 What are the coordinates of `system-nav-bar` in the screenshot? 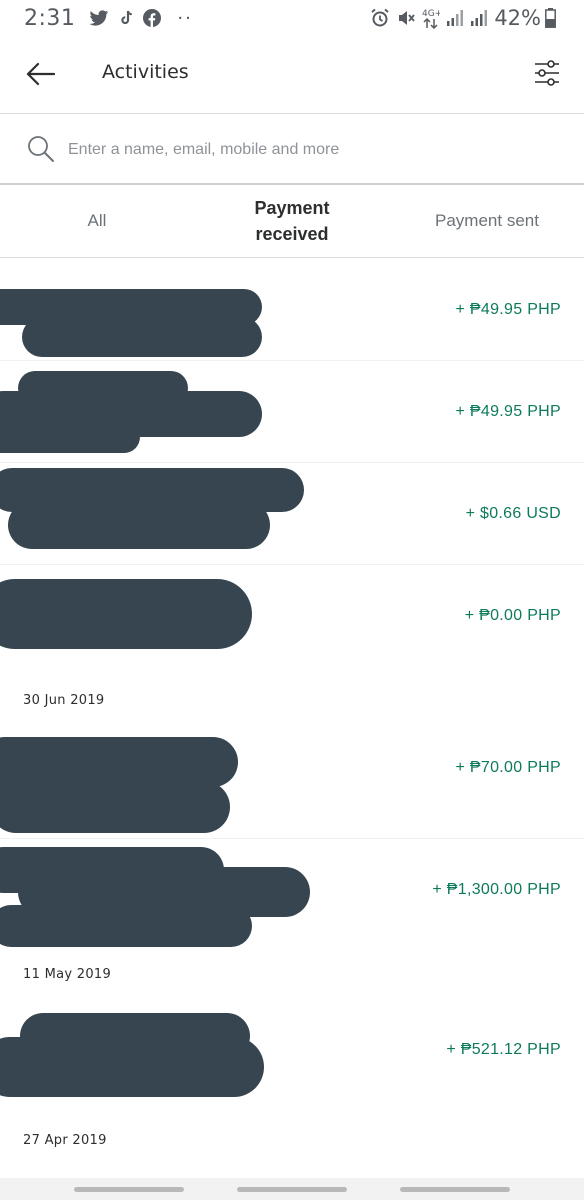 It's located at (292, 1189).